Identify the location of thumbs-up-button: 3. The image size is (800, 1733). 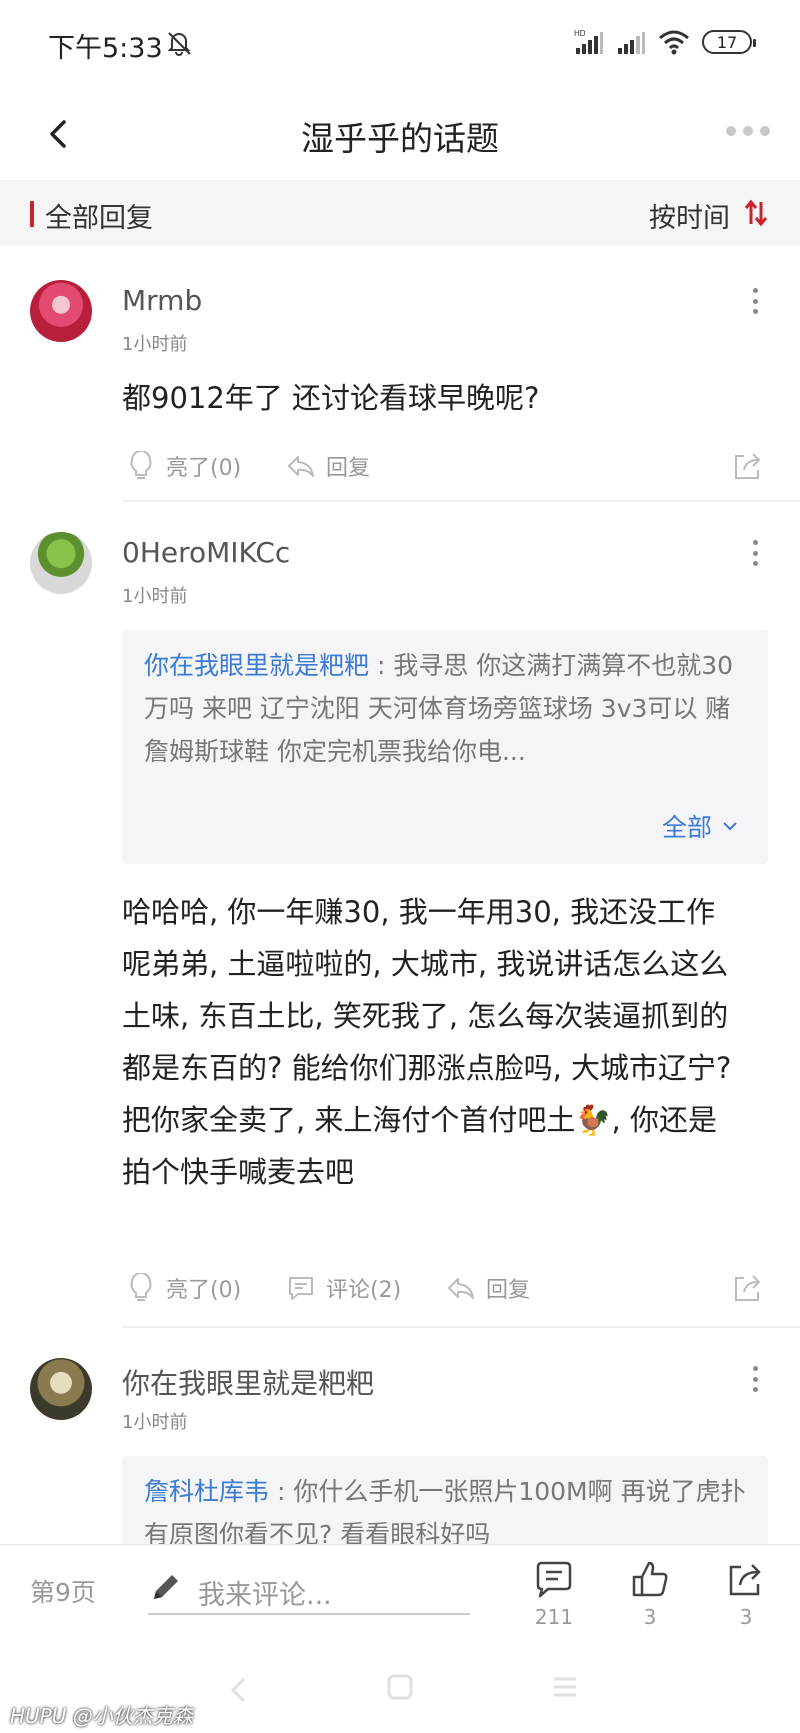
(650, 1594).